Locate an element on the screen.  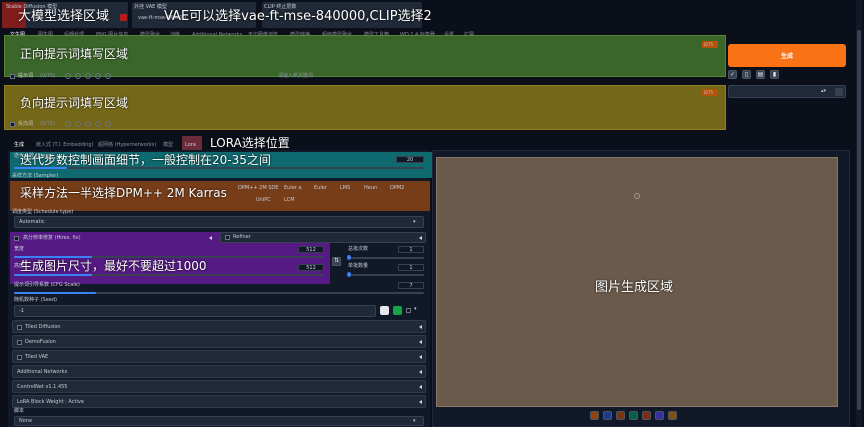
extension-row: DemoFusion is located at coordinates (219, 341).